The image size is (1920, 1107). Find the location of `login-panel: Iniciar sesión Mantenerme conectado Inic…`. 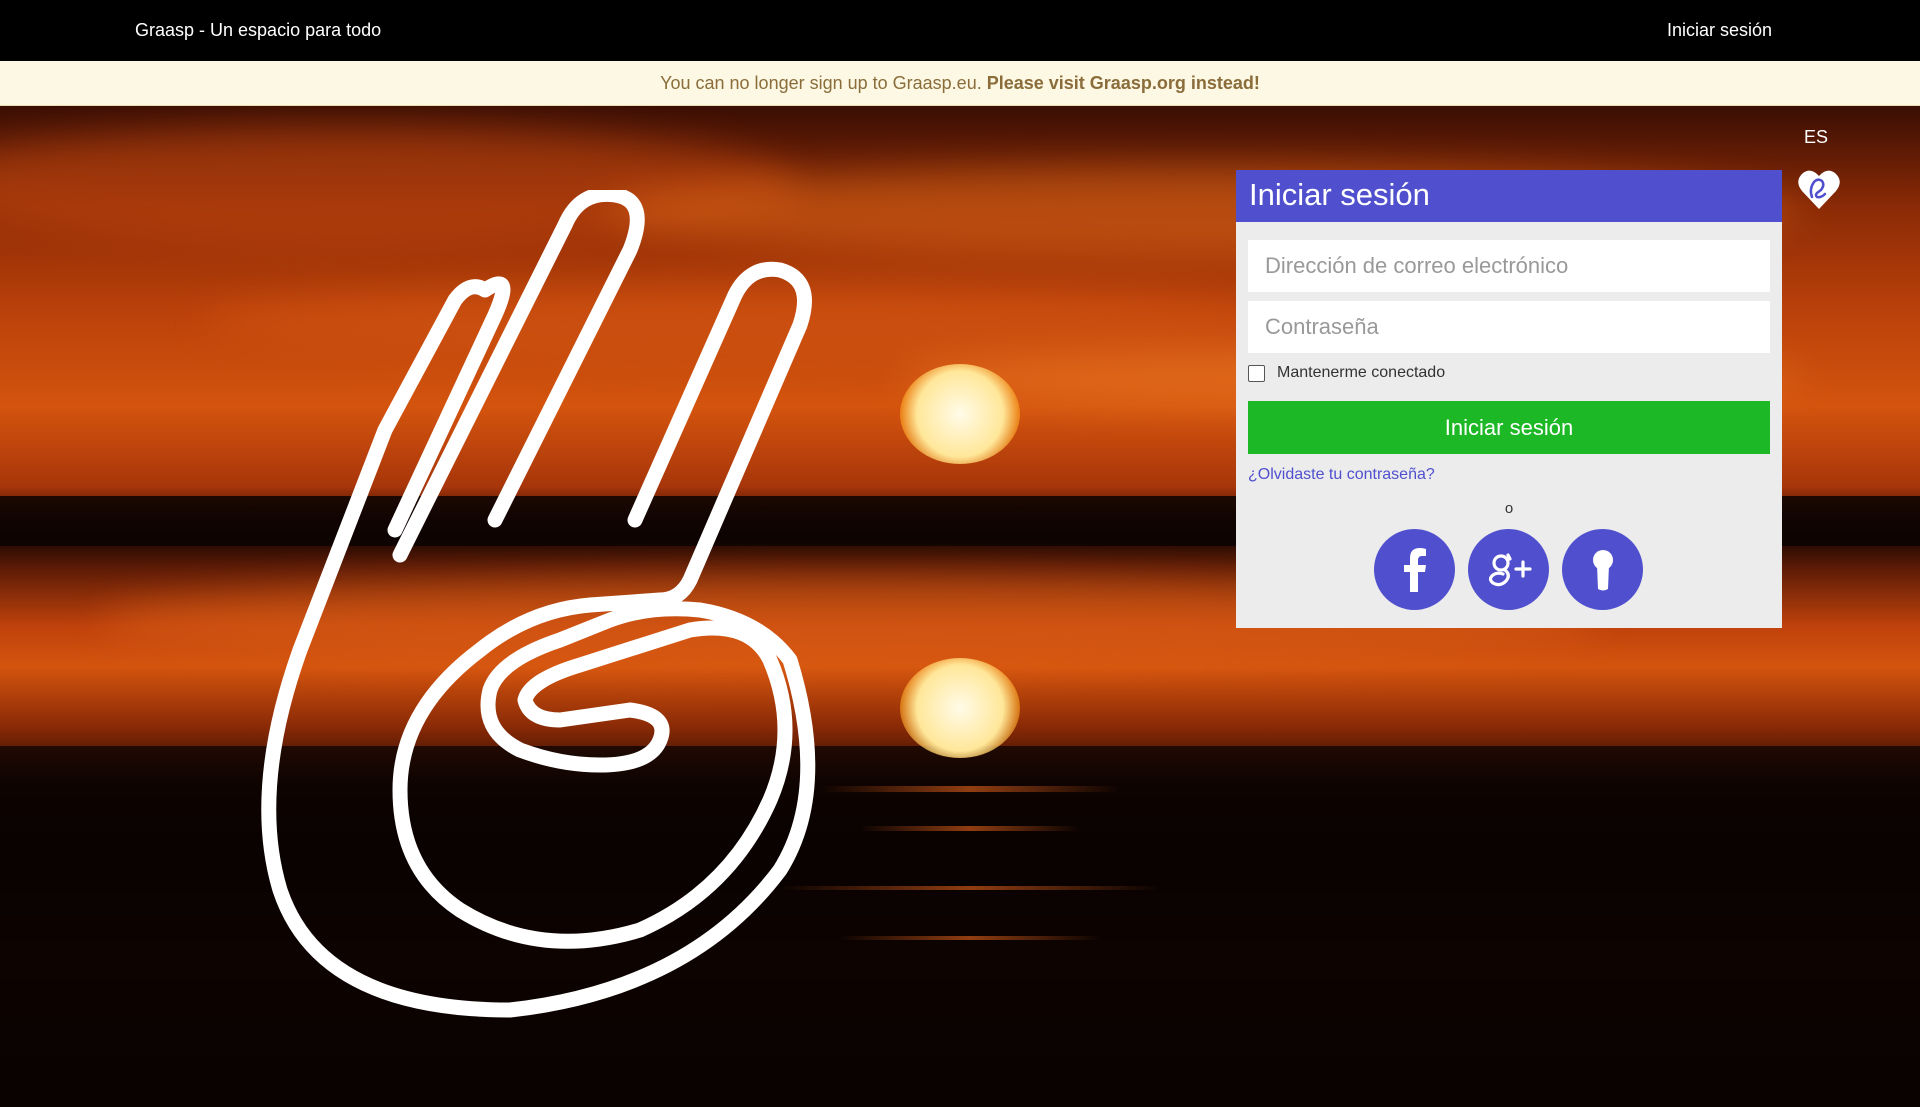

login-panel: Iniciar sesión Mantenerme conectado Inic… is located at coordinates (1509, 399).